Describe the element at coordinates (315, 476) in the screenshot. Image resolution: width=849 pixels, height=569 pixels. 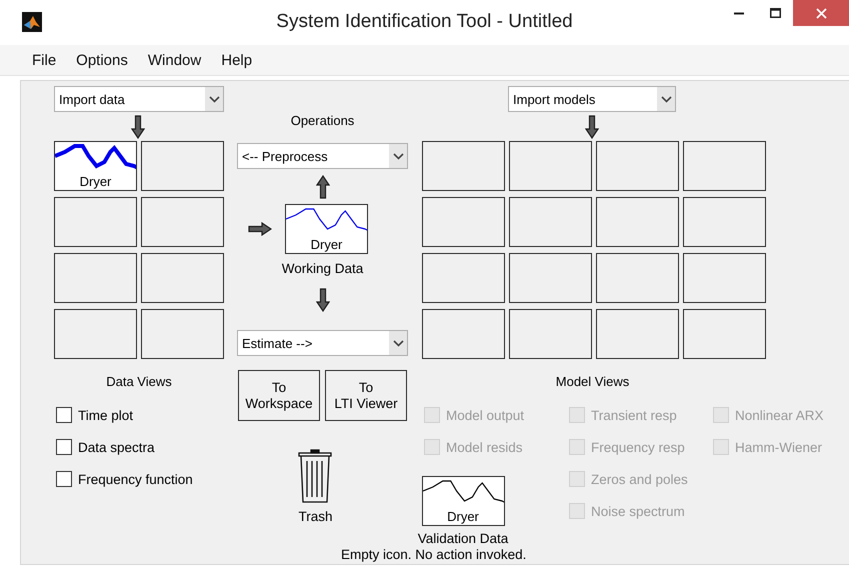
I see `trash-icon` at that location.